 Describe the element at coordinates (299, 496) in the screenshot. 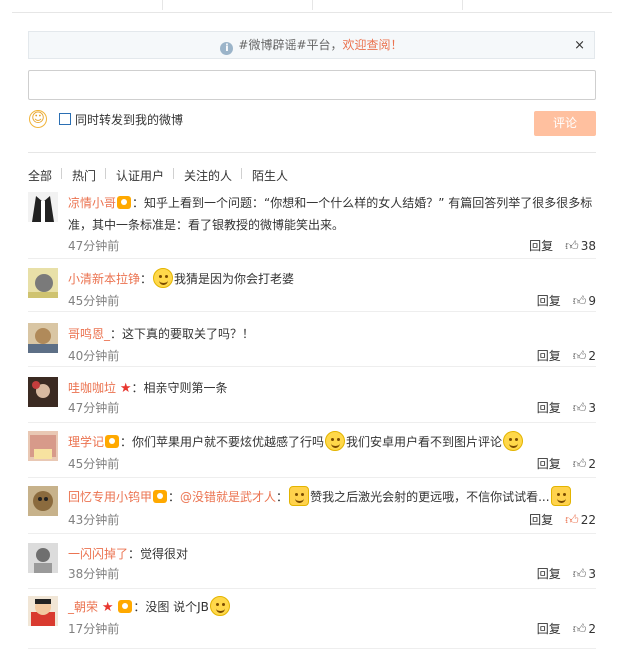

I see `cat-emoji-icon` at that location.